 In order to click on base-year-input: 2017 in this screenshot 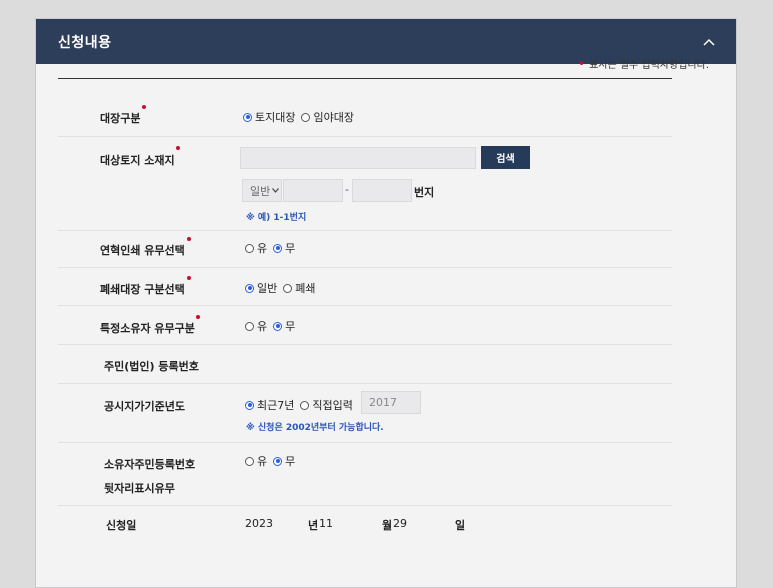, I will do `click(391, 402)`.